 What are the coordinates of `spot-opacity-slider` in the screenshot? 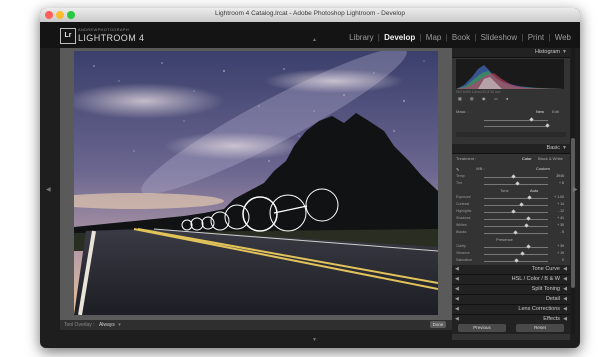 It's located at (511, 126).